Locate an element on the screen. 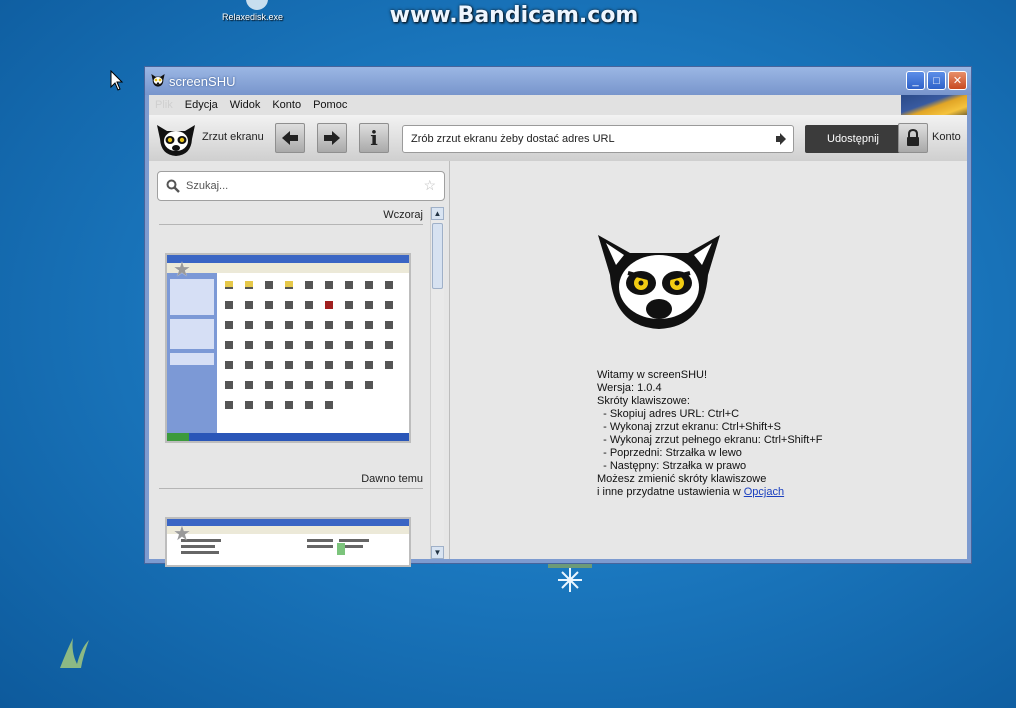 The image size is (1016, 708). welcome-line: - Poprzedni: Strzałka w lewo is located at coordinates (669, 453).